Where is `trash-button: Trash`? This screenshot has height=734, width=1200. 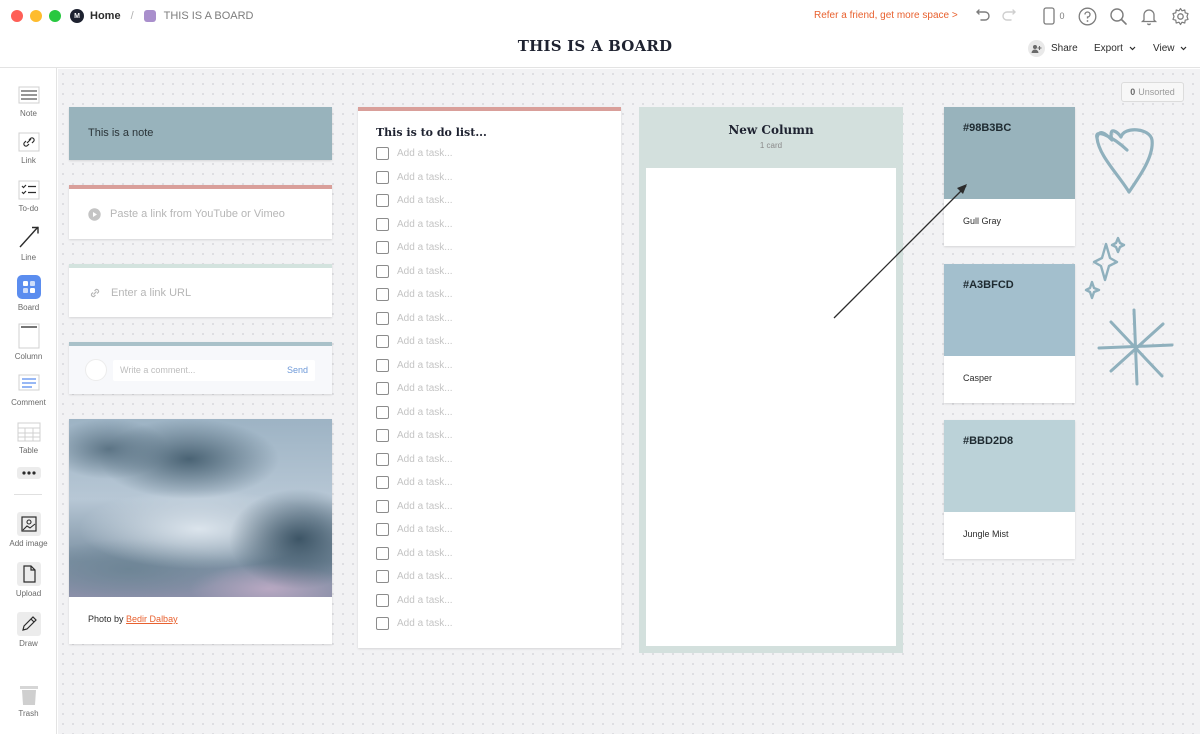 trash-button: Trash is located at coordinates (28, 701).